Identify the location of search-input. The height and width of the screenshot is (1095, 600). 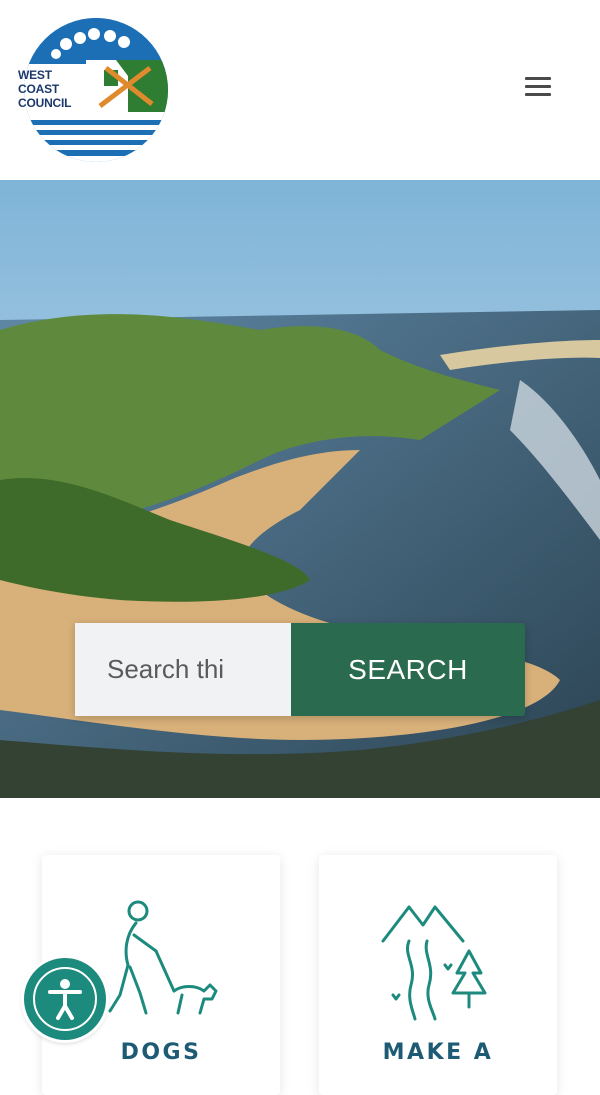
(183, 669).